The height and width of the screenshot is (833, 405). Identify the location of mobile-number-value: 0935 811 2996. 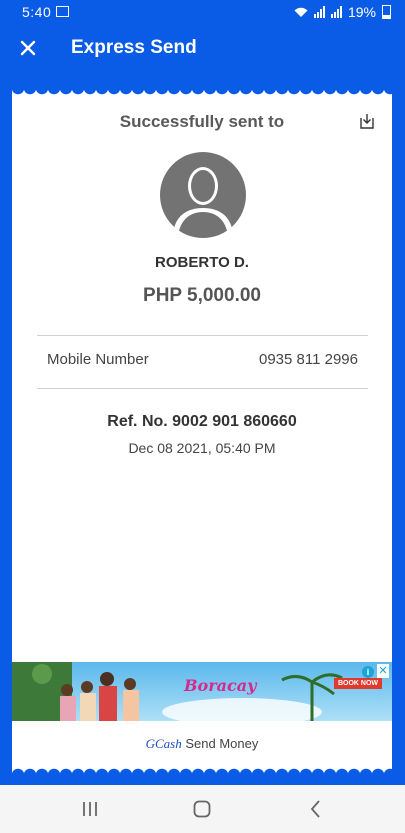
(308, 359).